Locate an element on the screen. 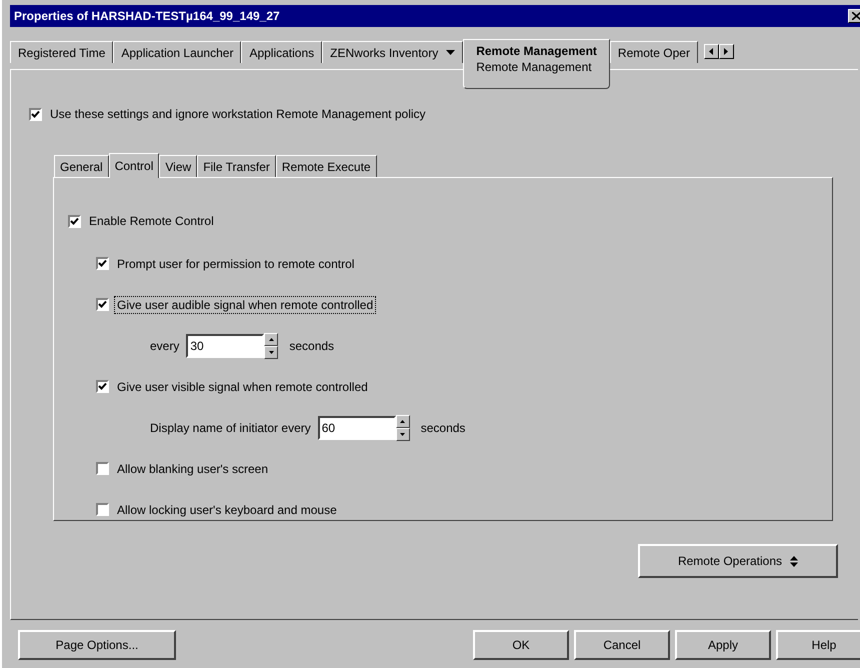  close-icon is located at coordinates (856, 16).